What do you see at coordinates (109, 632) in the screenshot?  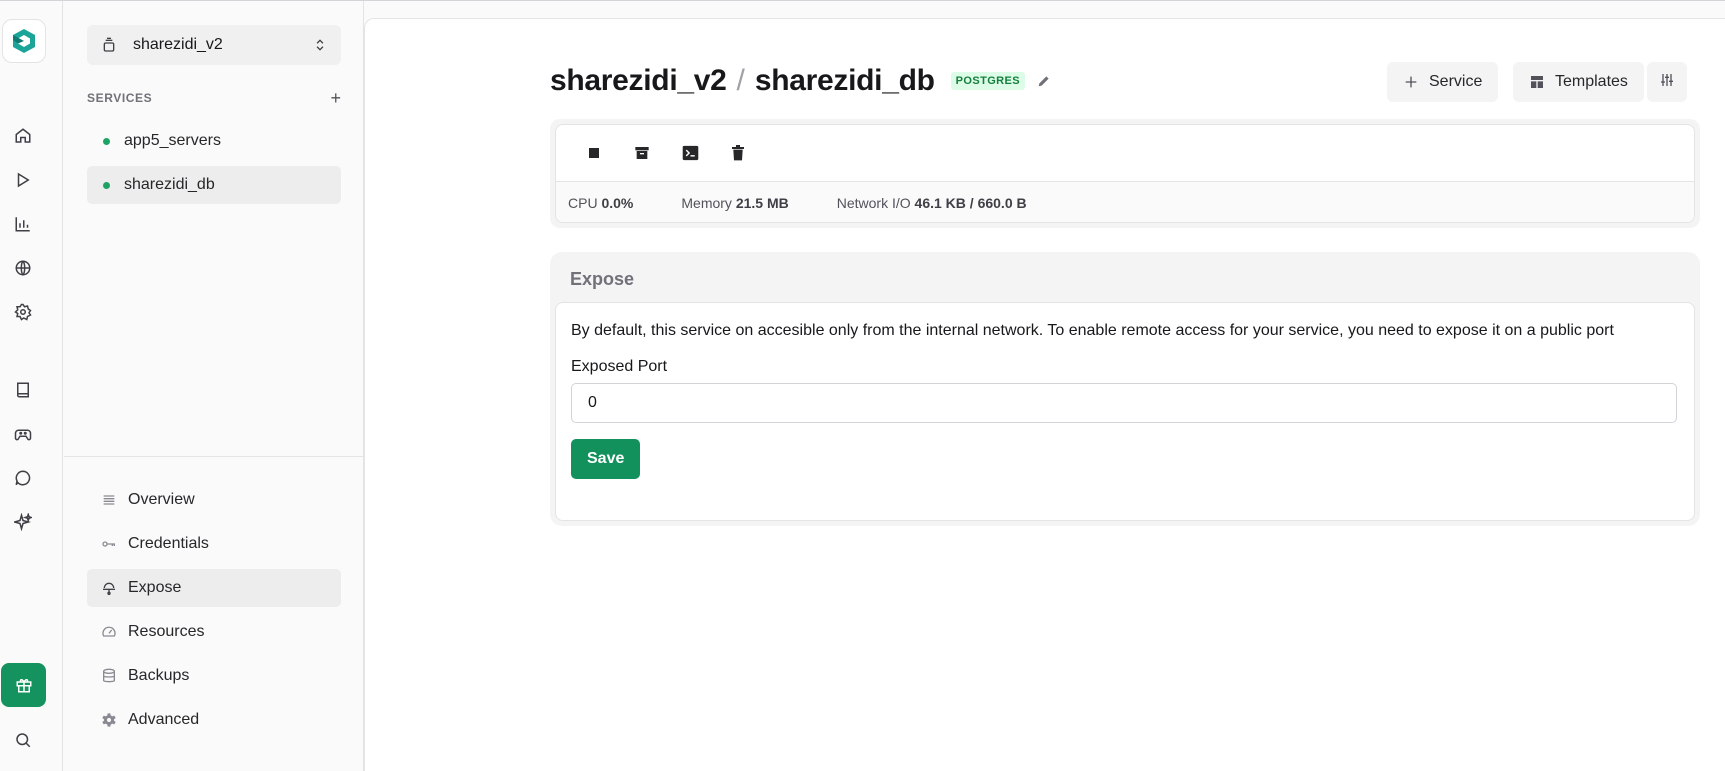 I see `gauge-icon` at bounding box center [109, 632].